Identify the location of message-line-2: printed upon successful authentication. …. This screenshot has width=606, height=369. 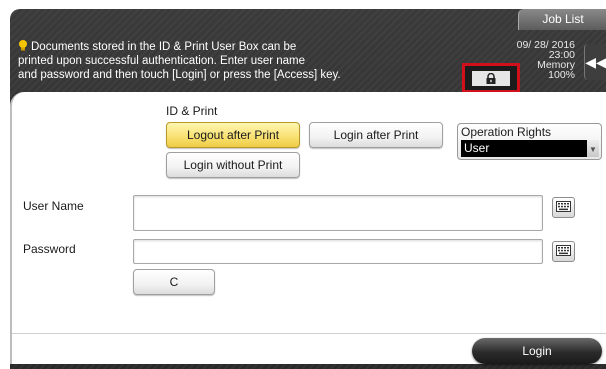
(162, 61).